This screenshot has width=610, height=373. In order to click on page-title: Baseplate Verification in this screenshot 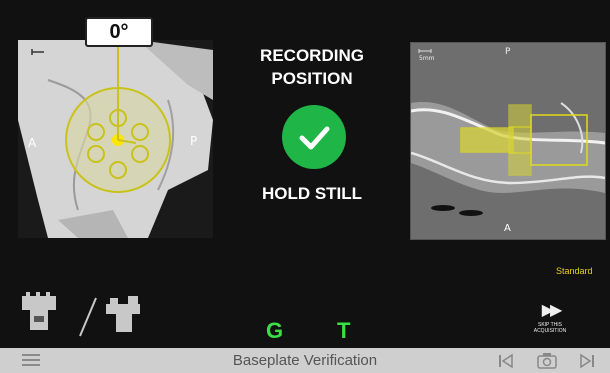, I will do `click(305, 360)`.